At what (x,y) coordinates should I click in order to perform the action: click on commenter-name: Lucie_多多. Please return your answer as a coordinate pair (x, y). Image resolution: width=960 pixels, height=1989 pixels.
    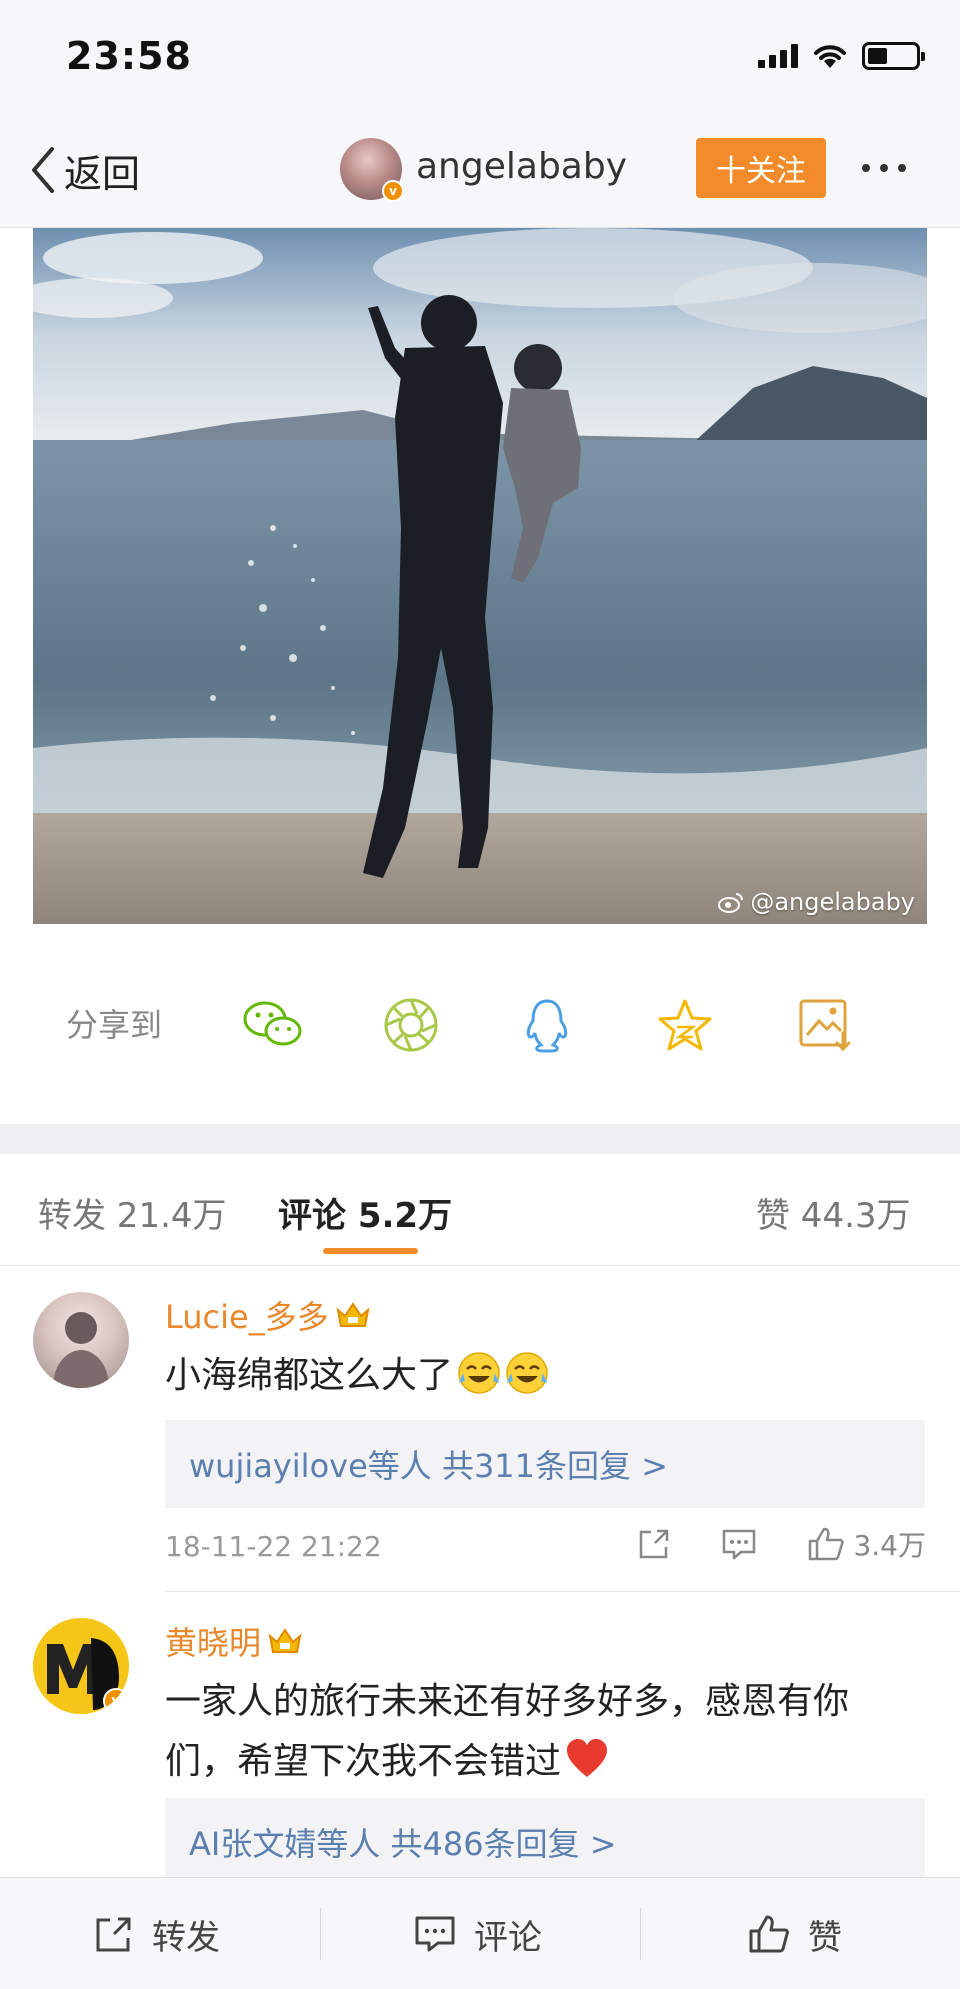
    Looking at the image, I should click on (268, 1315).